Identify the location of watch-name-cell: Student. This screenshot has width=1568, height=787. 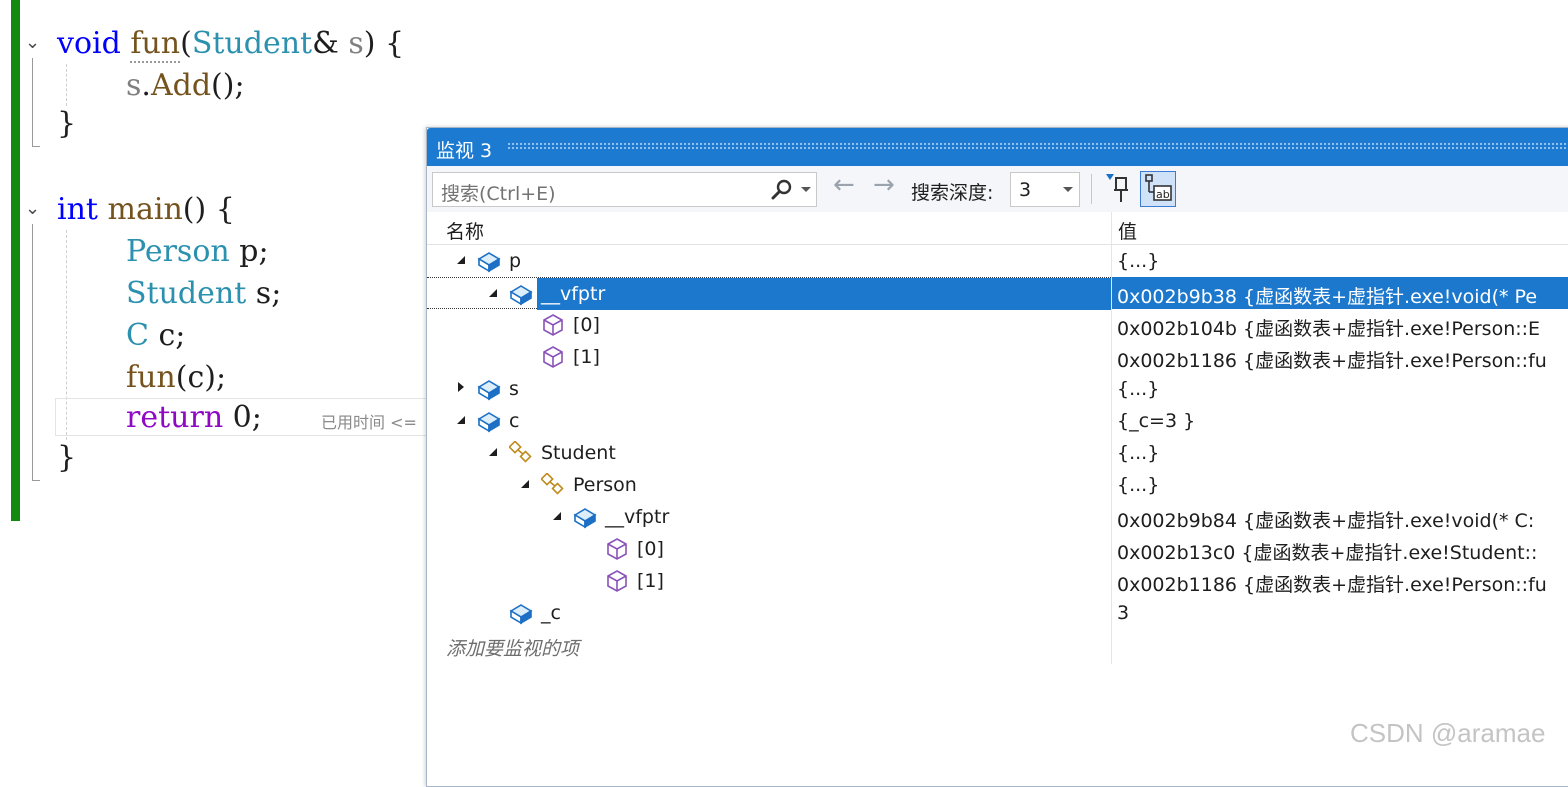
(769, 453).